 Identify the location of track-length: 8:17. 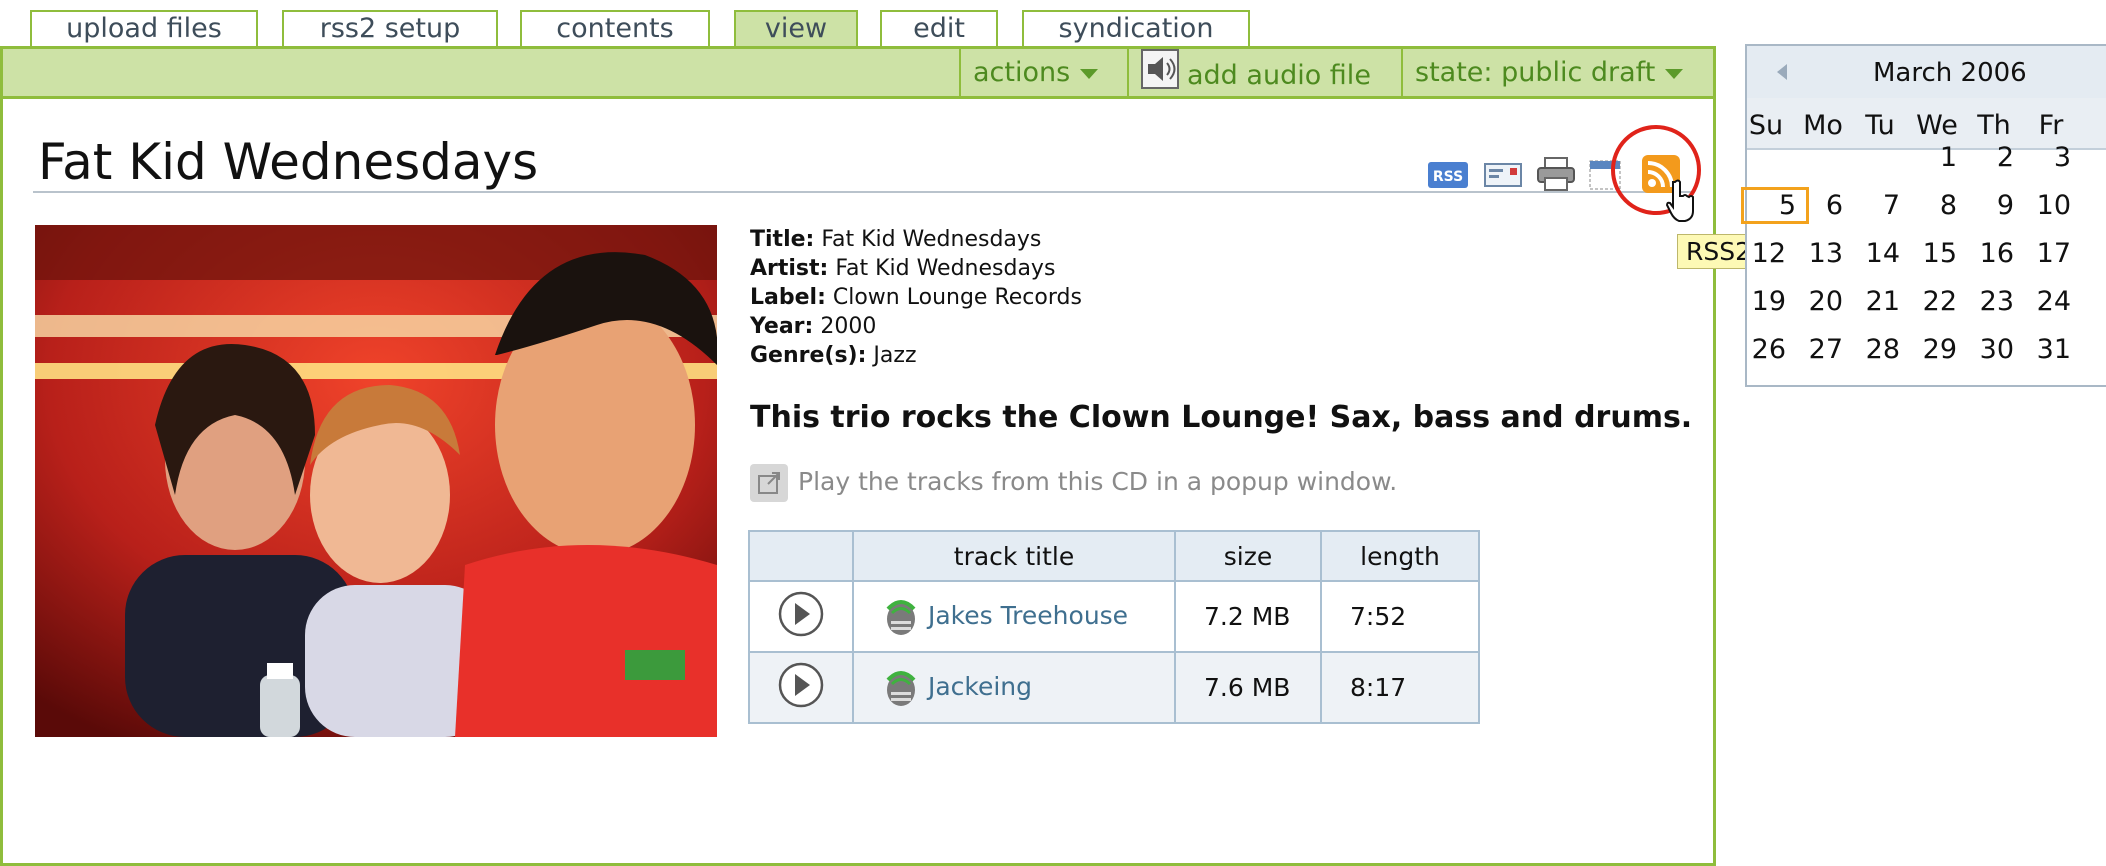
(1400, 687).